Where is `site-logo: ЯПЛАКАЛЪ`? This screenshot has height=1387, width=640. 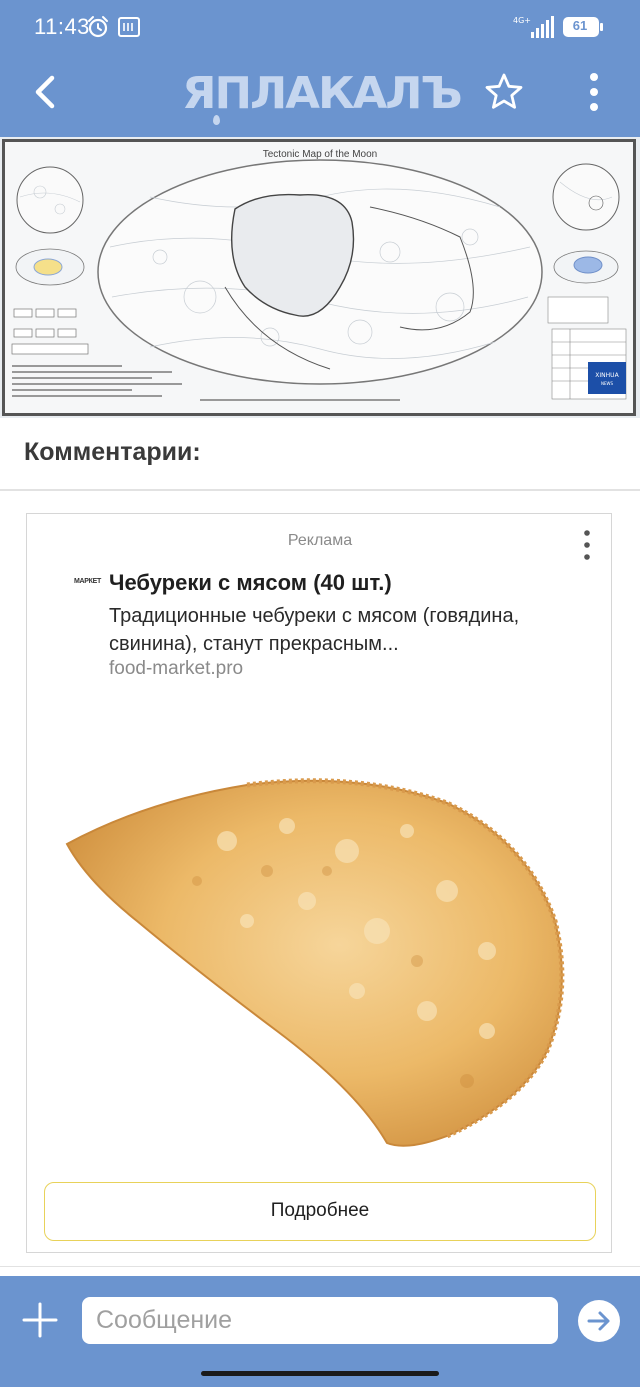 site-logo: ЯПЛАКАЛЪ is located at coordinates (322, 96).